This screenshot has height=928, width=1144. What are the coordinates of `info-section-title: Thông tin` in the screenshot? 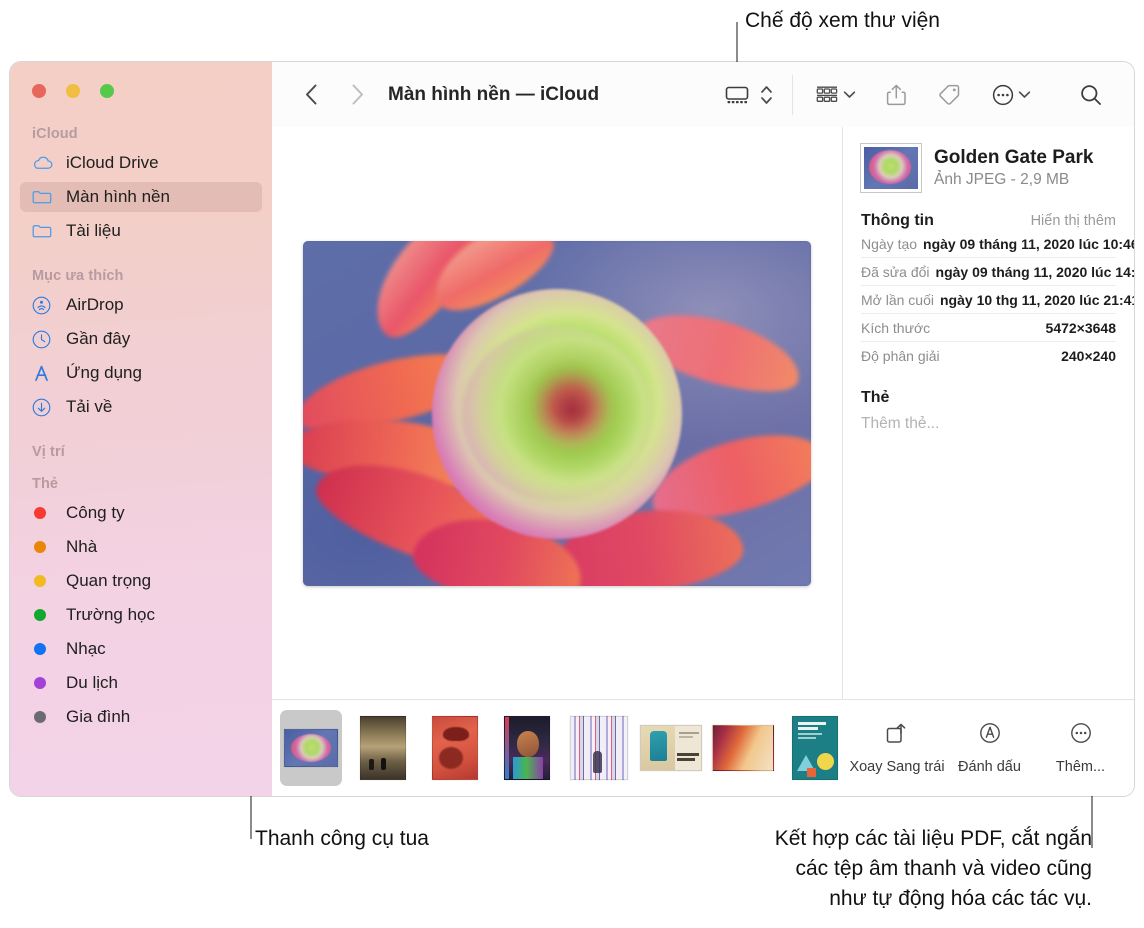 It's located at (897, 220).